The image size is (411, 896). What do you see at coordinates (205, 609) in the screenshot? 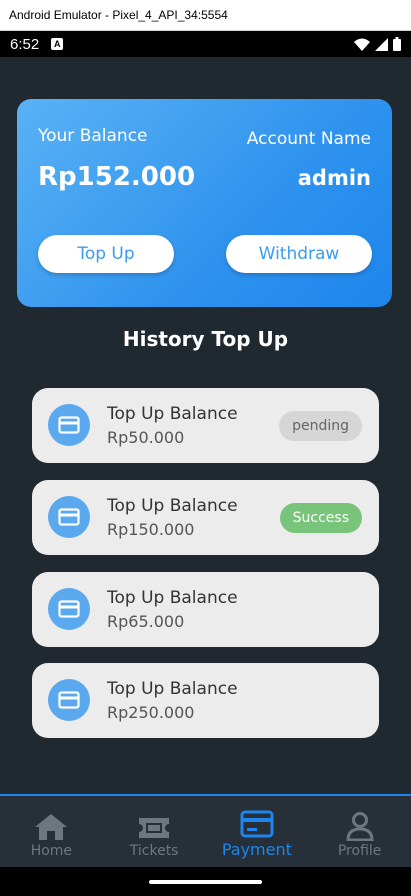
I see `history-item: Top Up Balance Rp65.000` at bounding box center [205, 609].